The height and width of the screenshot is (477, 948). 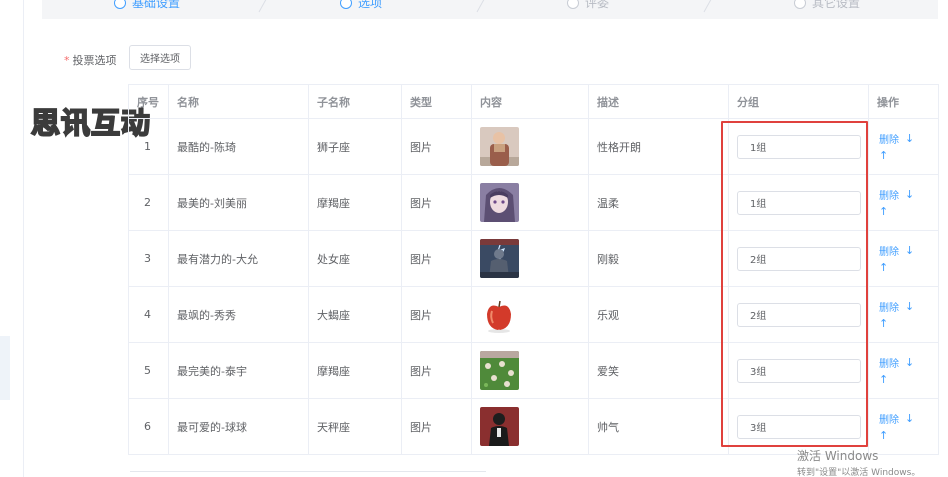 I want to click on garden-thumbnail, so click(x=499, y=370).